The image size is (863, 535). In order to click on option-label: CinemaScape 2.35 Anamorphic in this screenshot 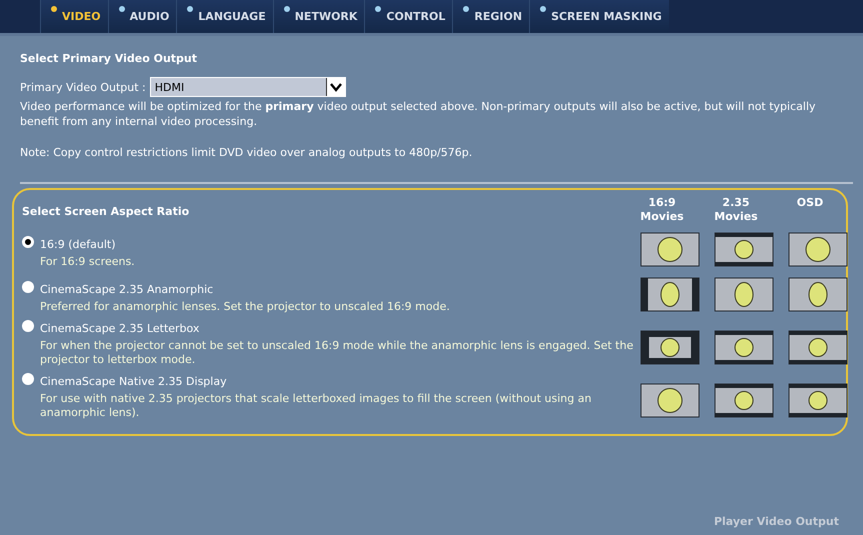, I will do `click(127, 289)`.